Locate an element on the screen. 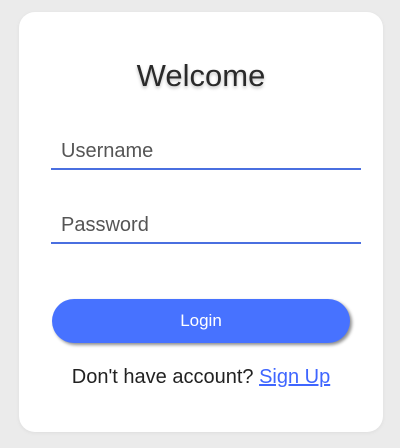 This screenshot has width=400, height=448. signup-prompt: Don't have account? is located at coordinates (162, 377).